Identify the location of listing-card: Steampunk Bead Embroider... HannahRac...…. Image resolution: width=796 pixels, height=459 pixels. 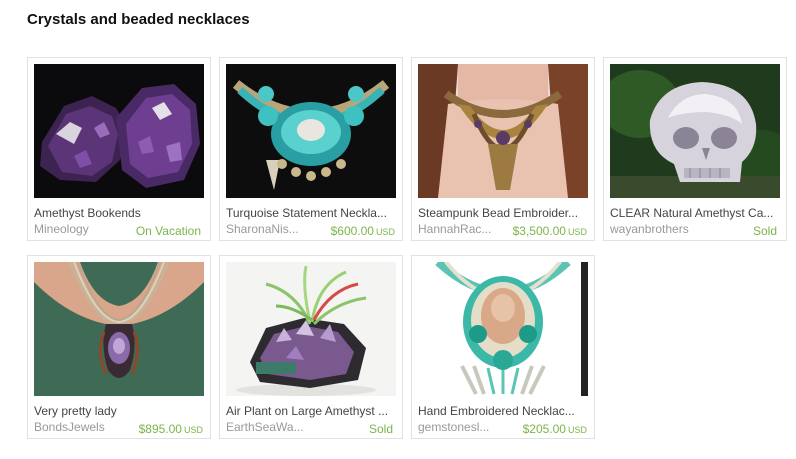
(503, 149).